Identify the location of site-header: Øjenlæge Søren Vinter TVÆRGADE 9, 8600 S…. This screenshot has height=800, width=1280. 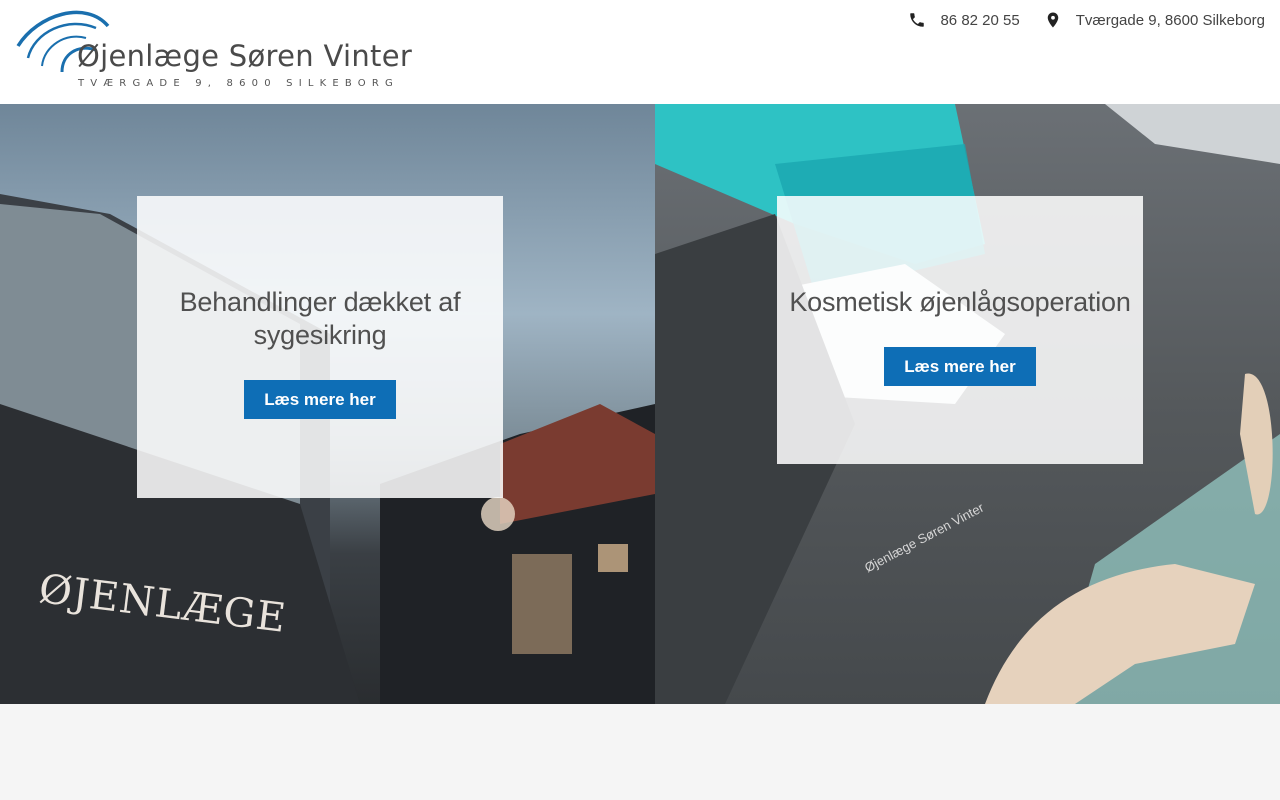
(640, 52).